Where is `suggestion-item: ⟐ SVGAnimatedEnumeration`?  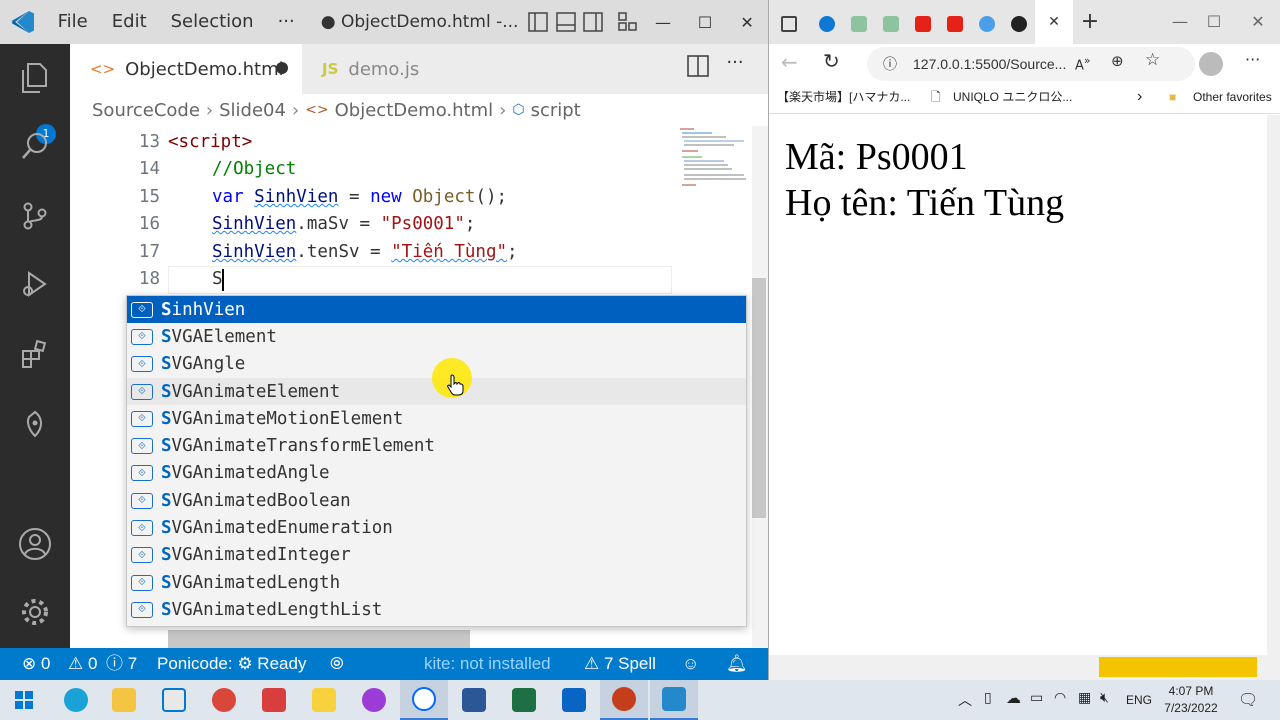 suggestion-item: ⟐ SVGAnimatedEnumeration is located at coordinates (436, 527).